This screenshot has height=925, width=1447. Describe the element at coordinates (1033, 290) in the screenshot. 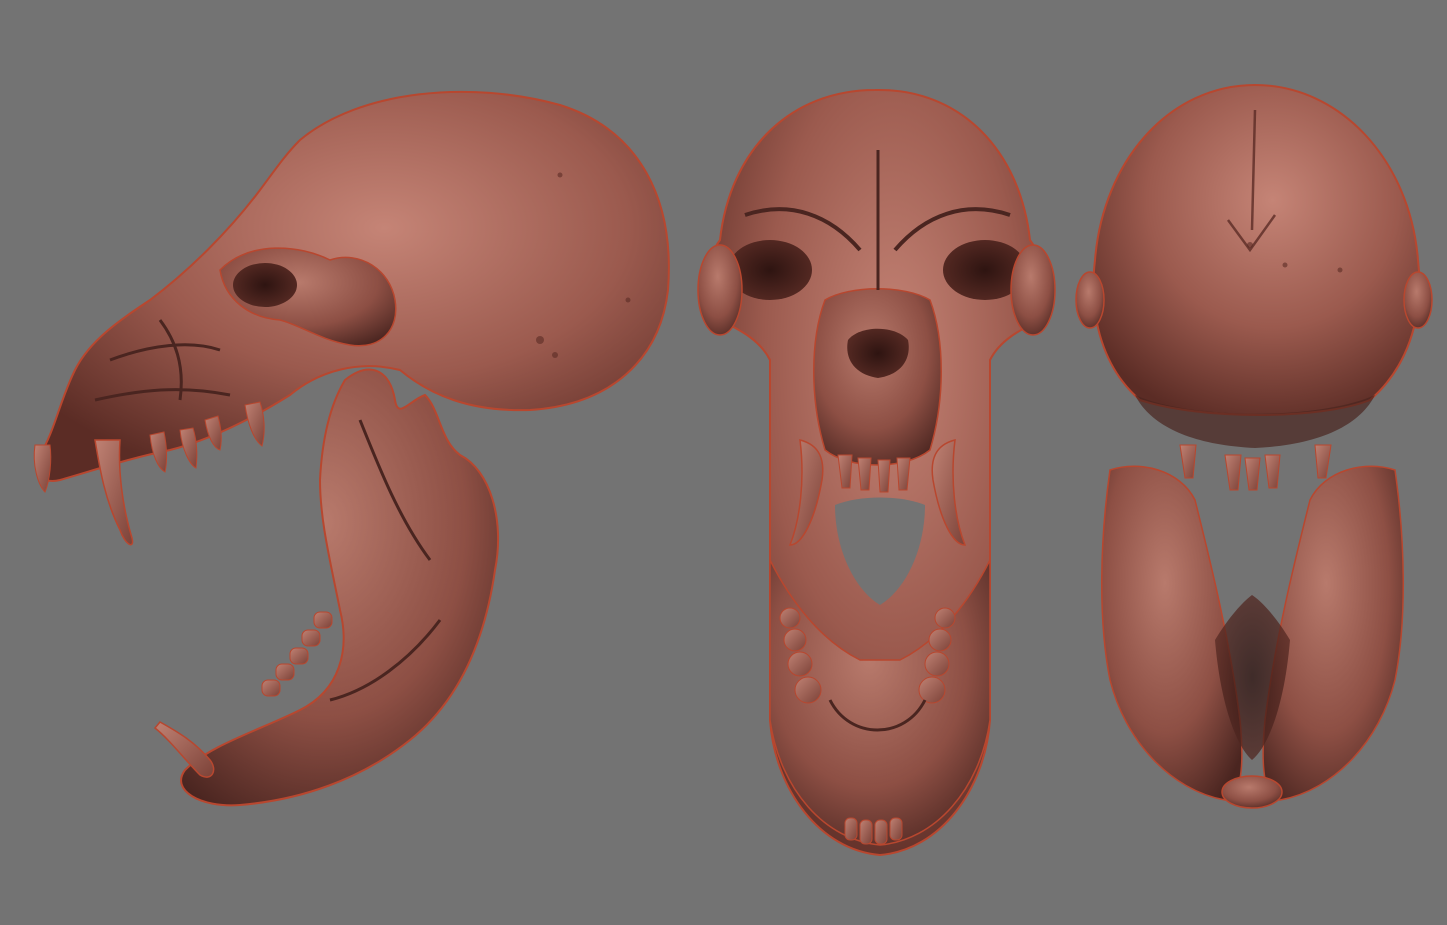

I see `front-zygomatic-right` at that location.